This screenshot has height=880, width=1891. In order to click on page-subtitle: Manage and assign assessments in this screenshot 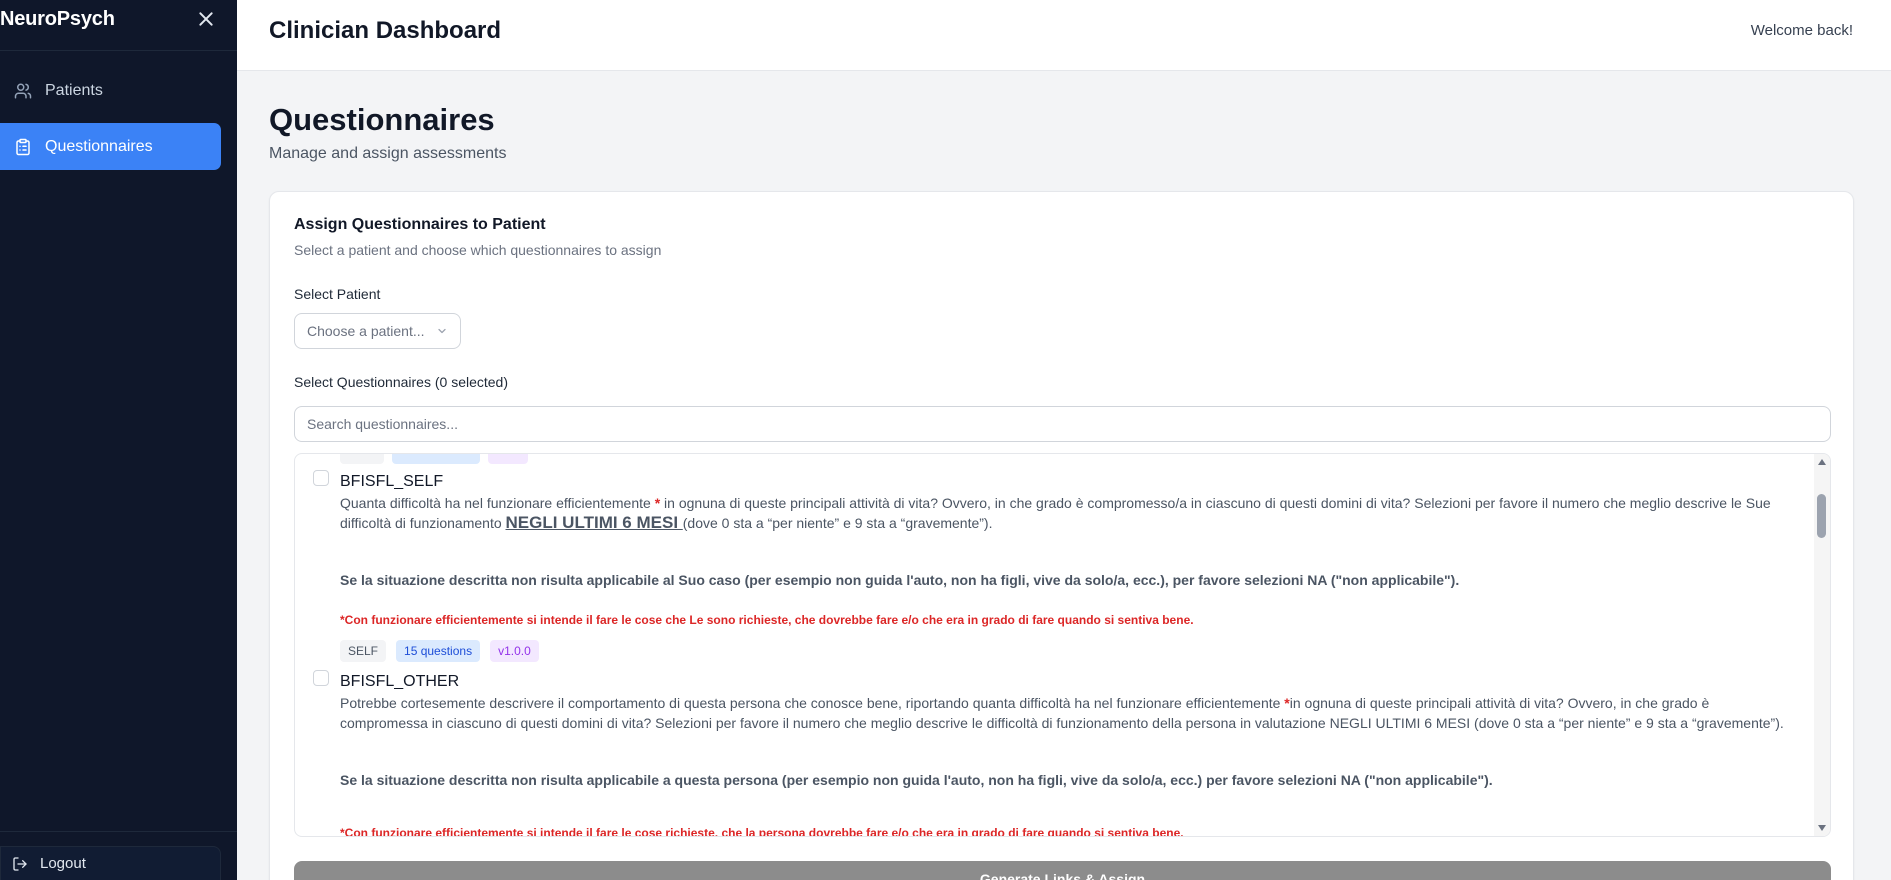, I will do `click(388, 153)`.